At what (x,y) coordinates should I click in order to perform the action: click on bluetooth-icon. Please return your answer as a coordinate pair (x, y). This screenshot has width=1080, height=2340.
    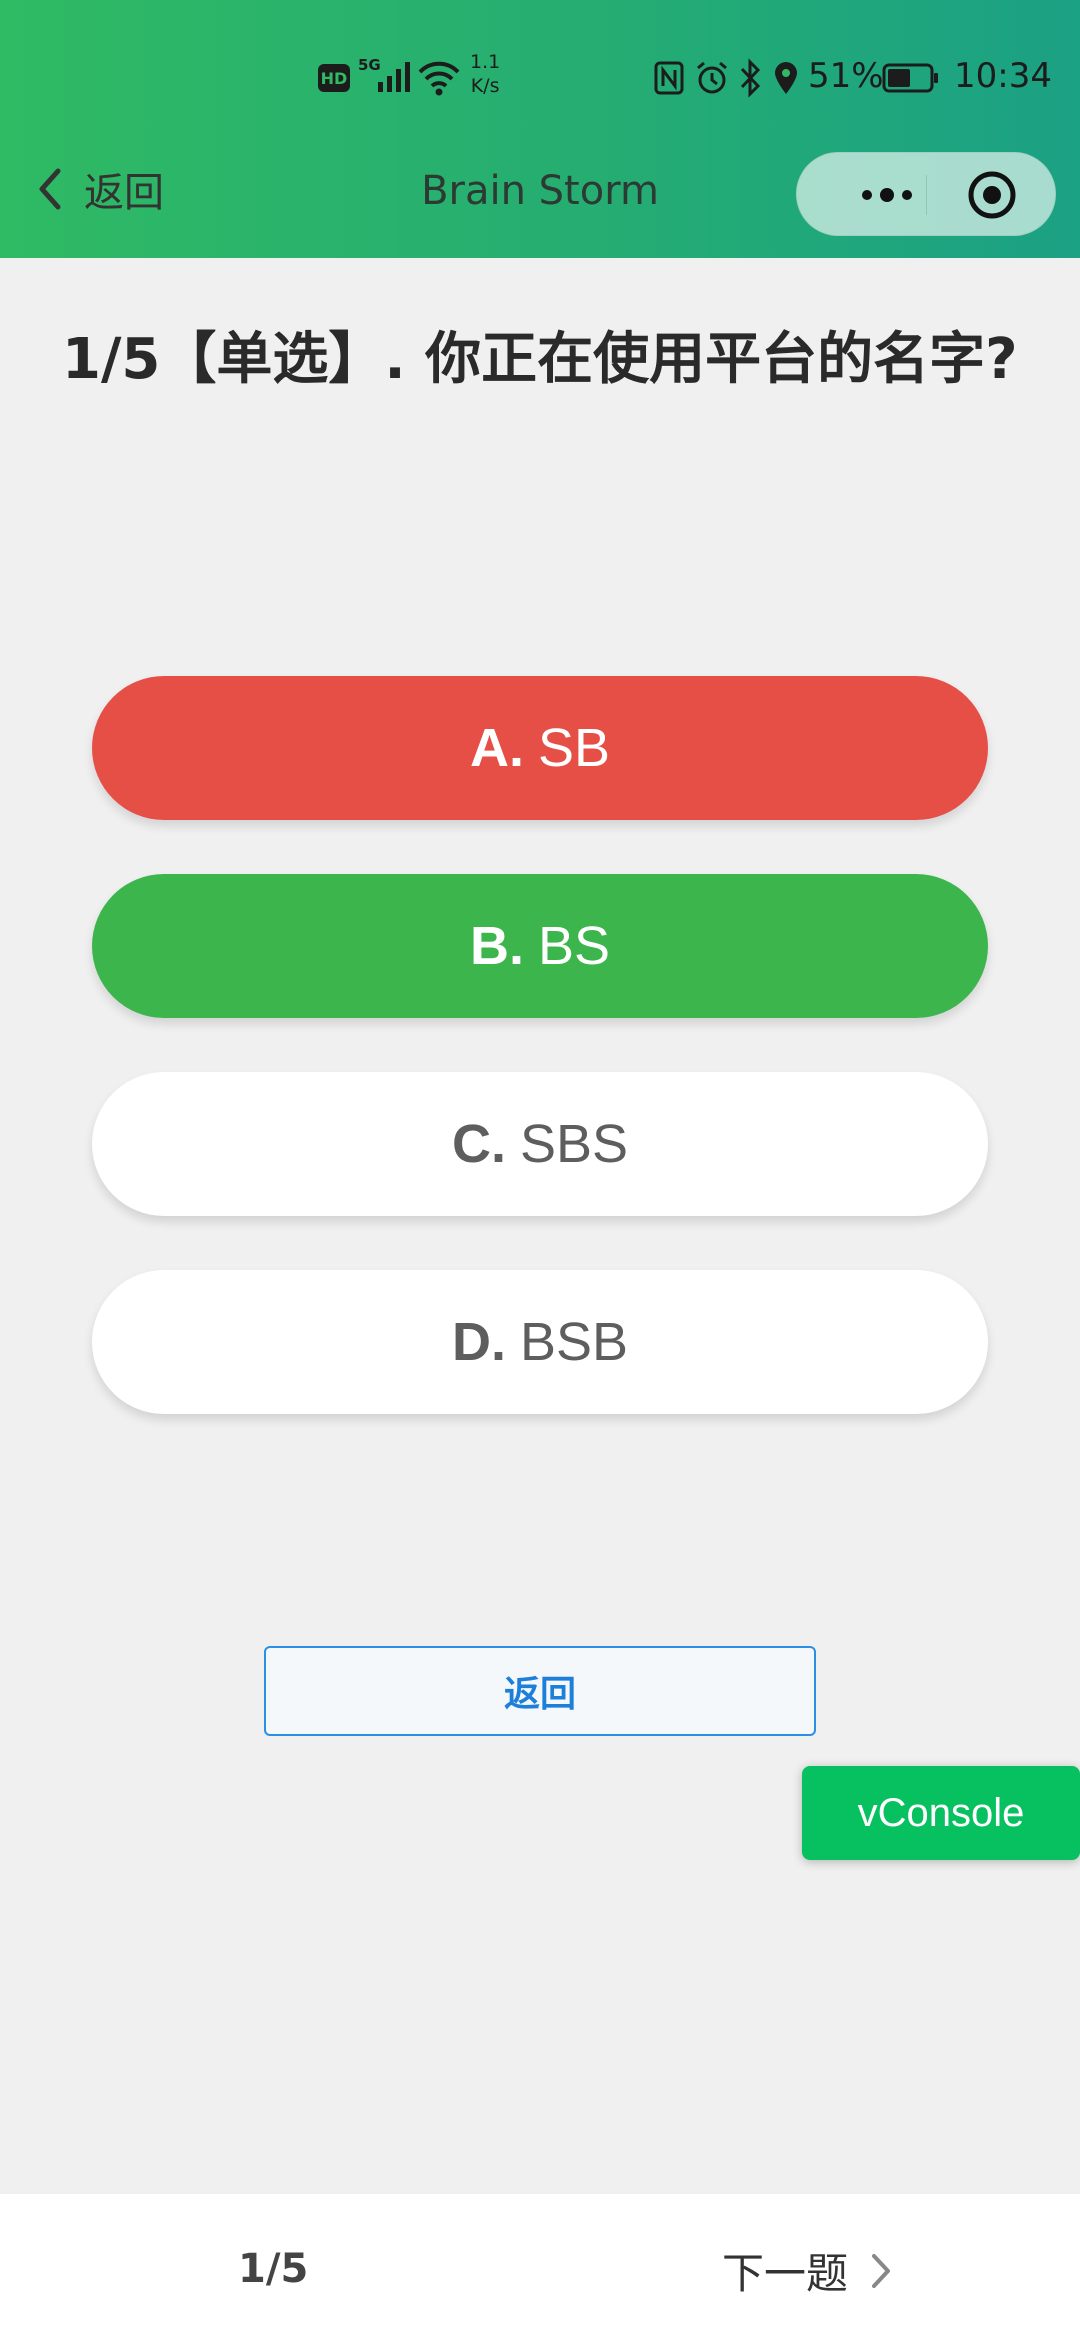
    Looking at the image, I should click on (750, 78).